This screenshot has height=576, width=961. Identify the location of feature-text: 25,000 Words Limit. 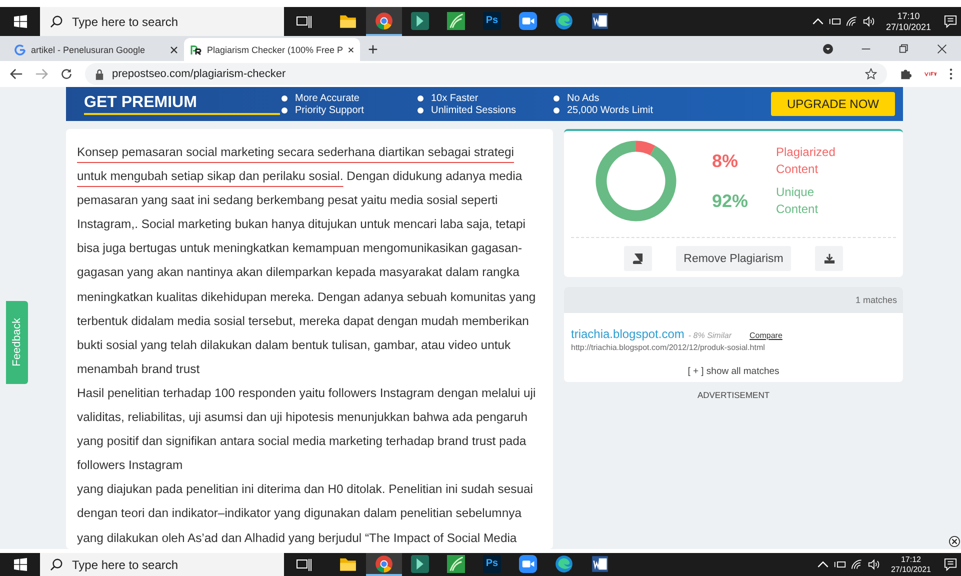
(610, 110).